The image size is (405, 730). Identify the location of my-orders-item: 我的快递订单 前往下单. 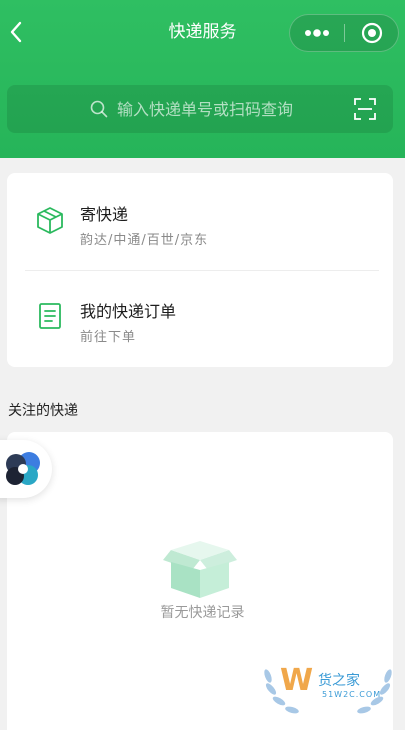
(200, 319).